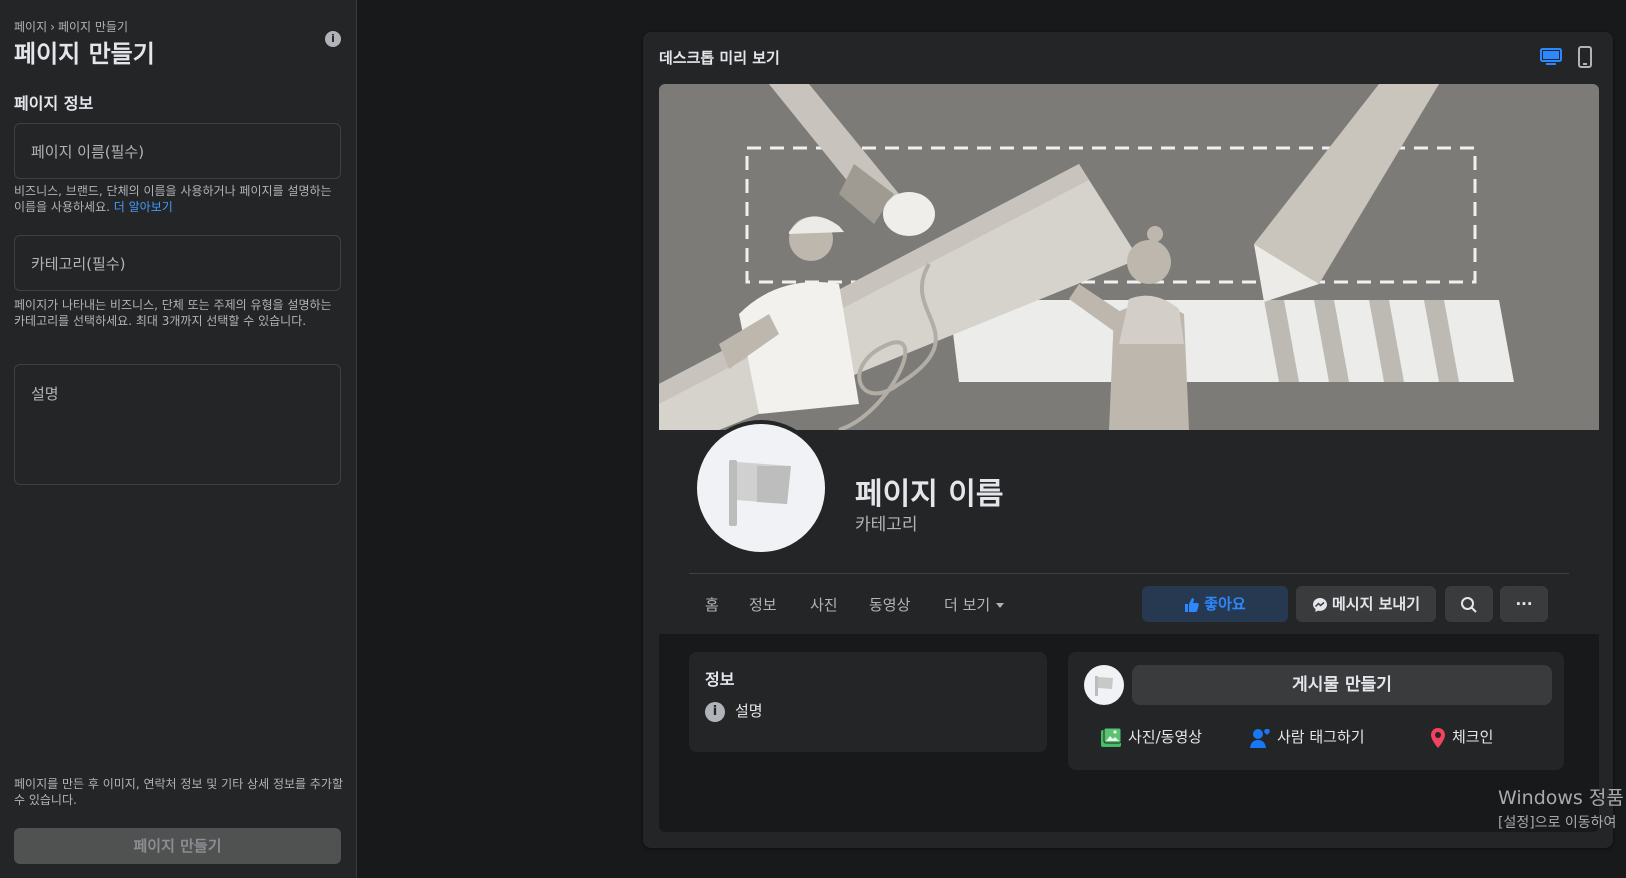  I want to click on like-label: 좋아요, so click(1225, 604).